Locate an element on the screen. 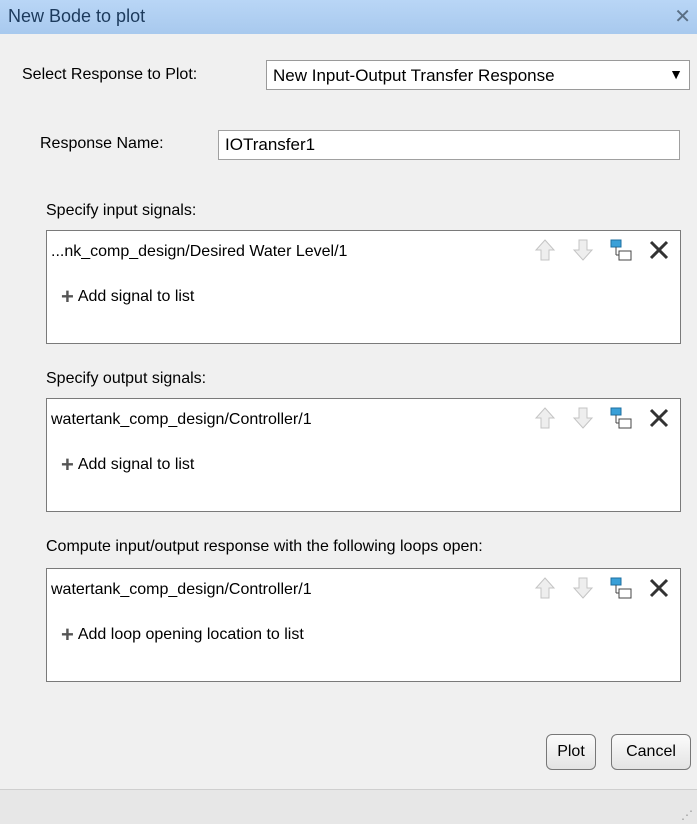 This screenshot has height=824, width=697. plot-button: Plot is located at coordinates (571, 752).